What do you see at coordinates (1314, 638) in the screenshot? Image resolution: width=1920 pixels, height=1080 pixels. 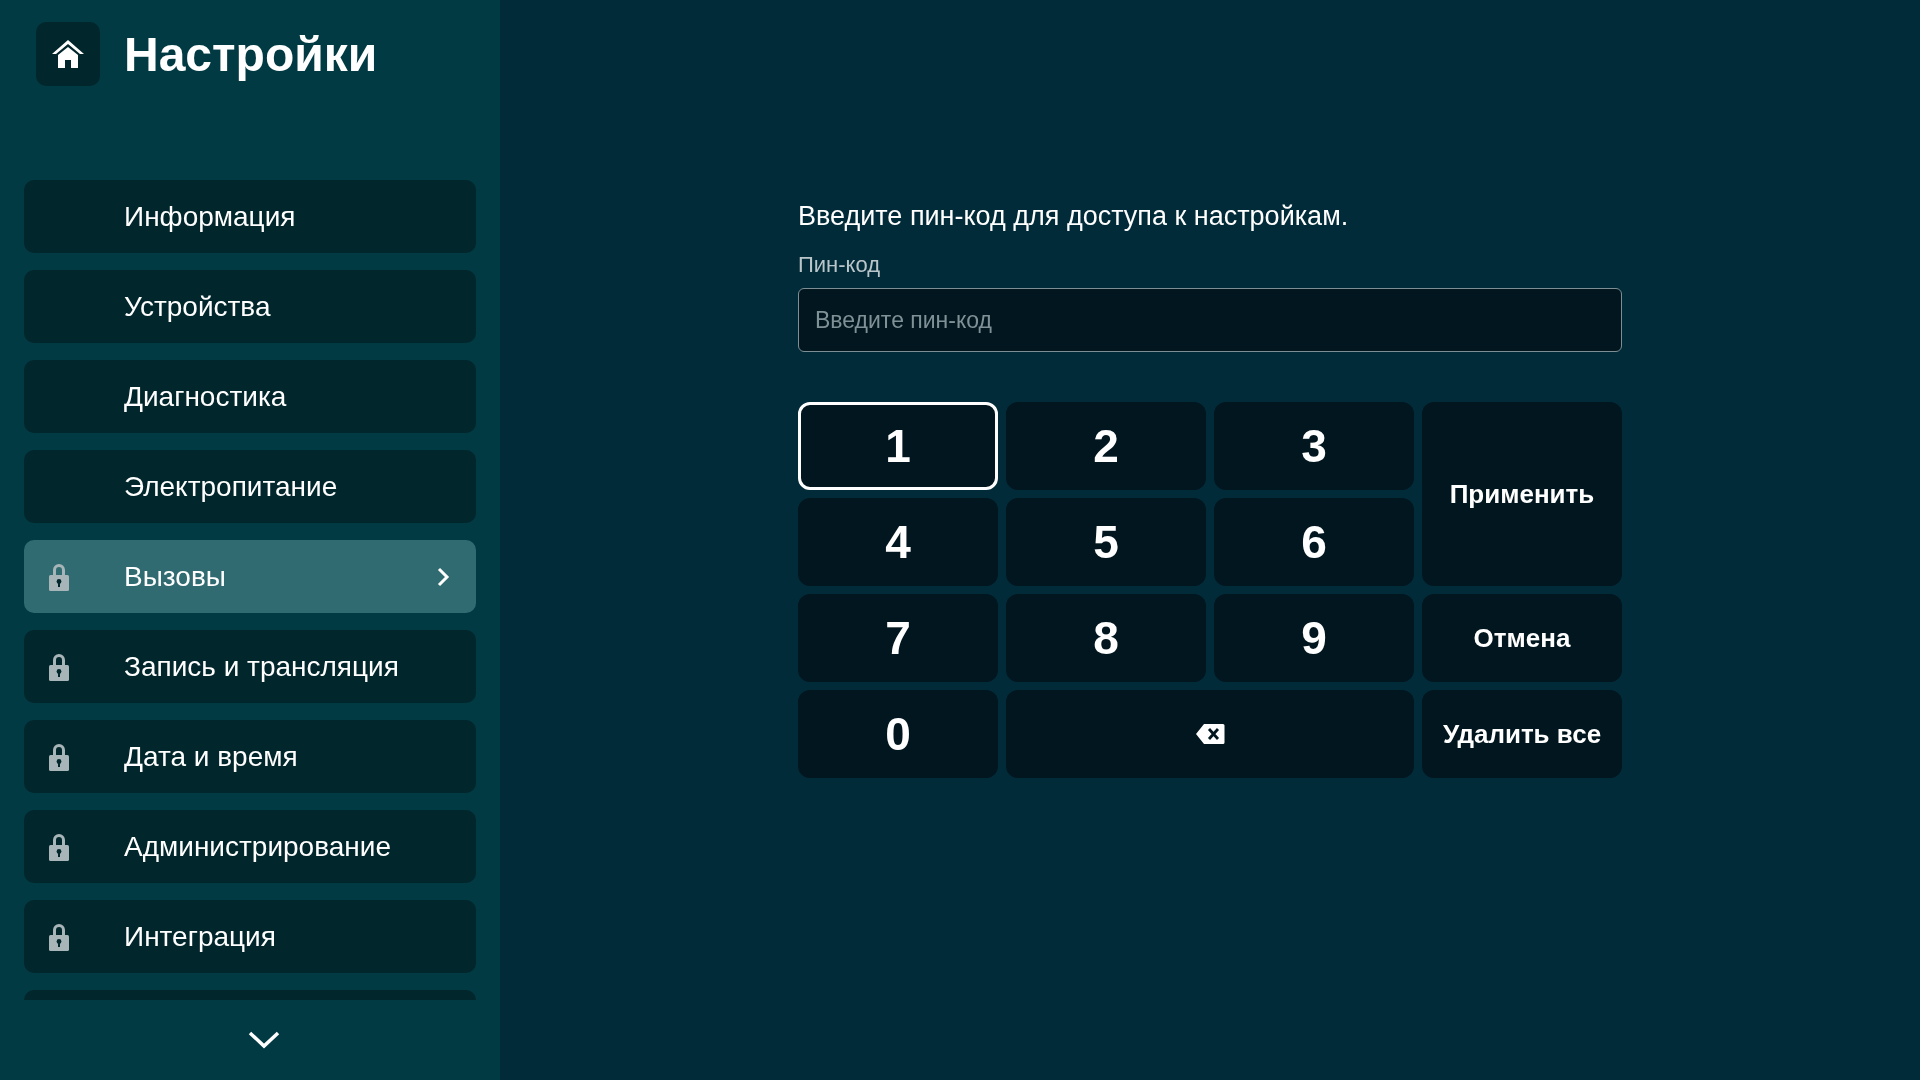 I see `digit-key: 9` at bounding box center [1314, 638].